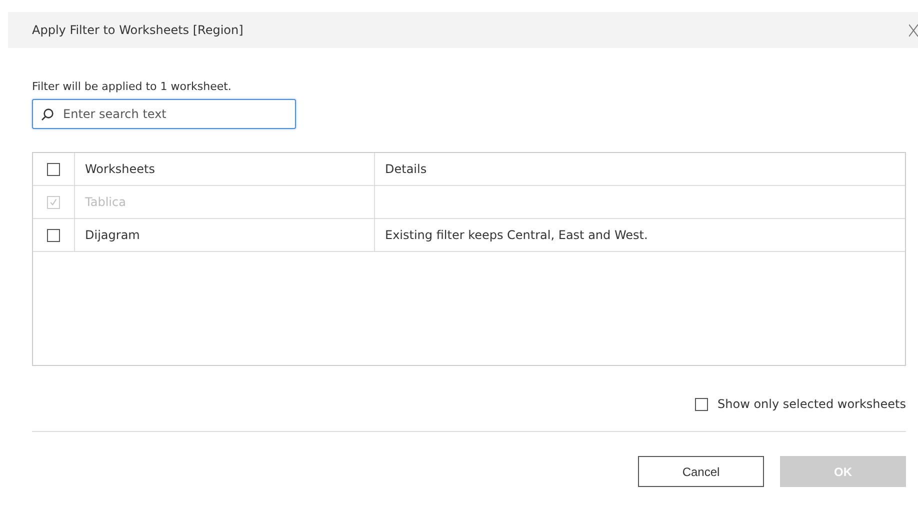 The width and height of the screenshot is (918, 515). What do you see at coordinates (53, 169) in the screenshot?
I see `select-all-checkbox` at bounding box center [53, 169].